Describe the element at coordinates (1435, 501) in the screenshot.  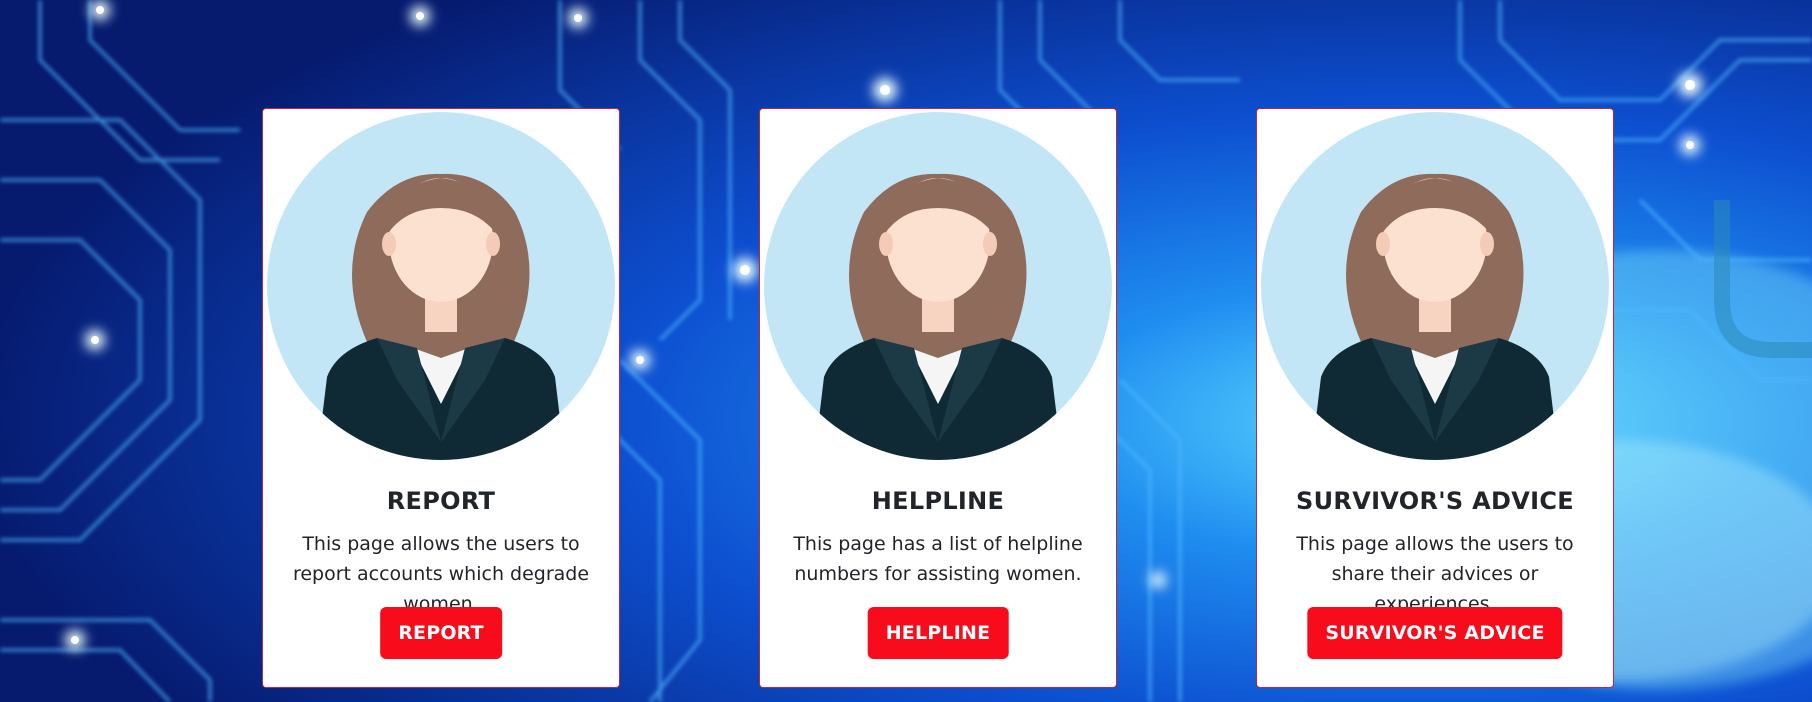
I see `card-title: SURVIVOR'S ADVICE` at that location.